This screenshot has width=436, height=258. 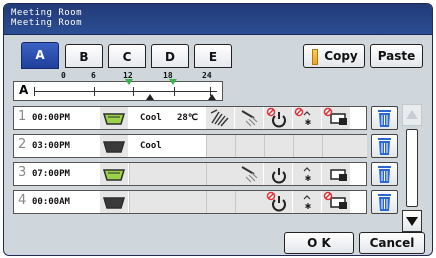 I want to click on timeline-axis, so click(x=125, y=91).